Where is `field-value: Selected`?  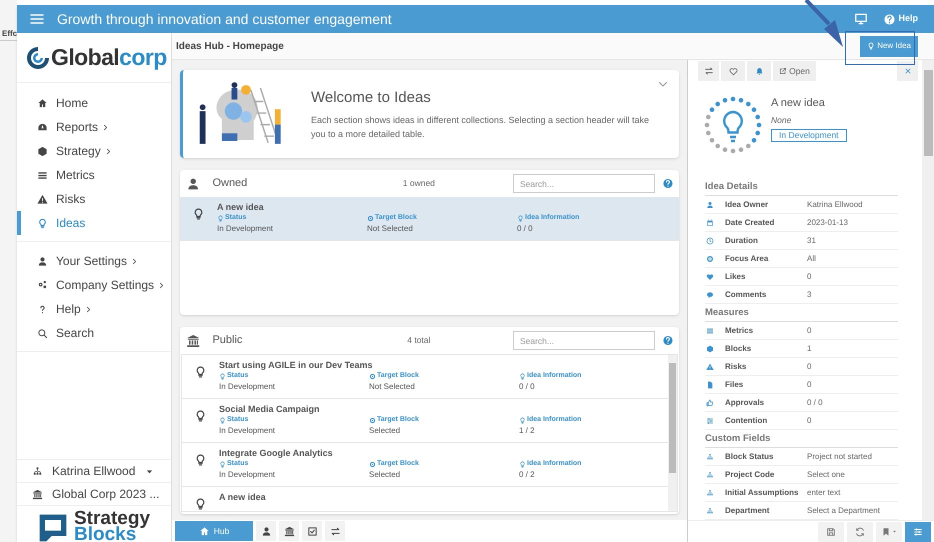
field-value: Selected is located at coordinates (385, 430).